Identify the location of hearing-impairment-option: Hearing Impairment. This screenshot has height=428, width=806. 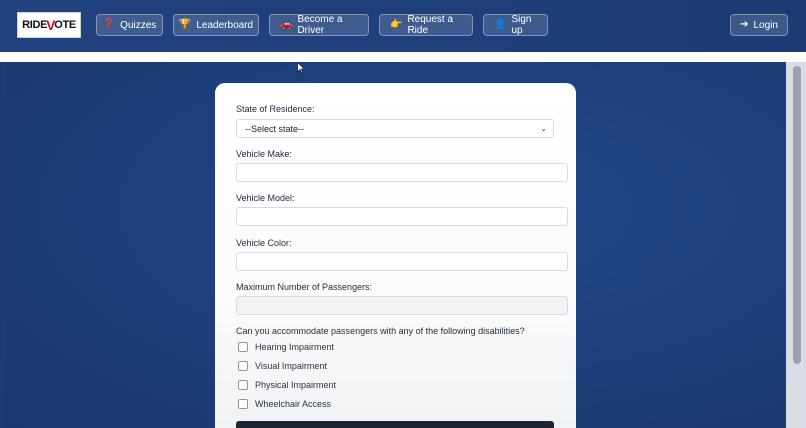
(286, 347).